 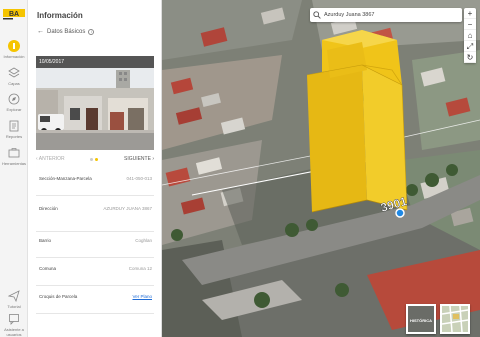 I want to click on photo-dot, so click(x=91, y=159).